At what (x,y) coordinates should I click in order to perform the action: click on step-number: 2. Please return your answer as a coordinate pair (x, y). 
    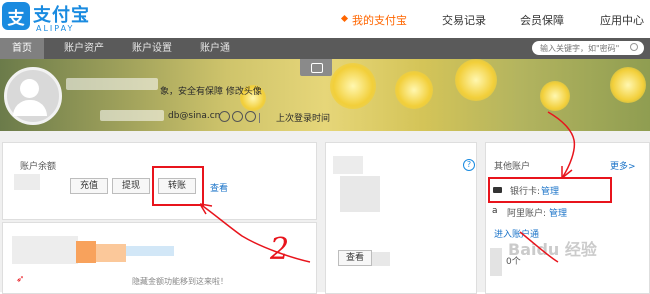
    Looking at the image, I should click on (280, 249).